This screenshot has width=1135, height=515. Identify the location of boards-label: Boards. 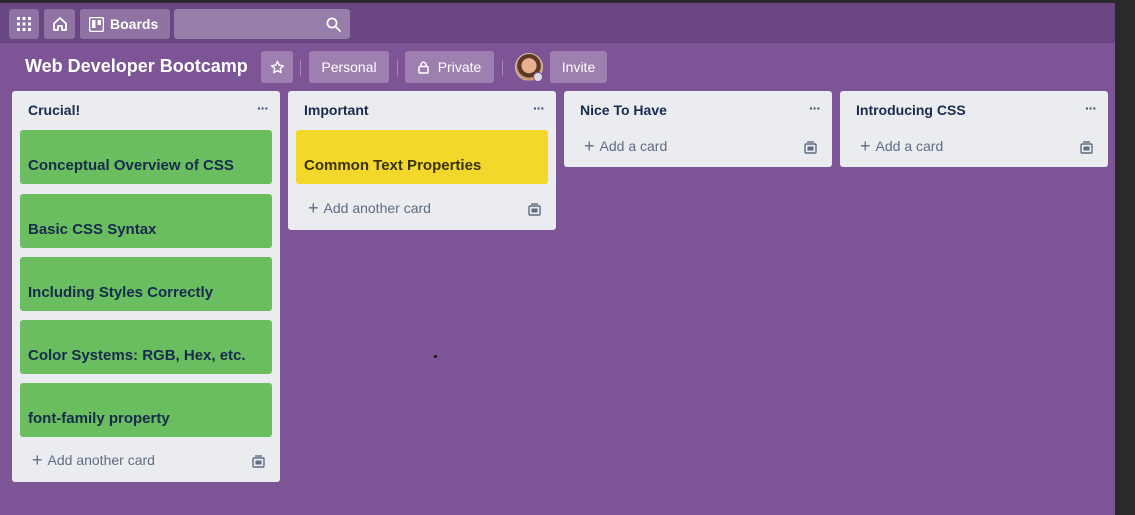
(134, 24).